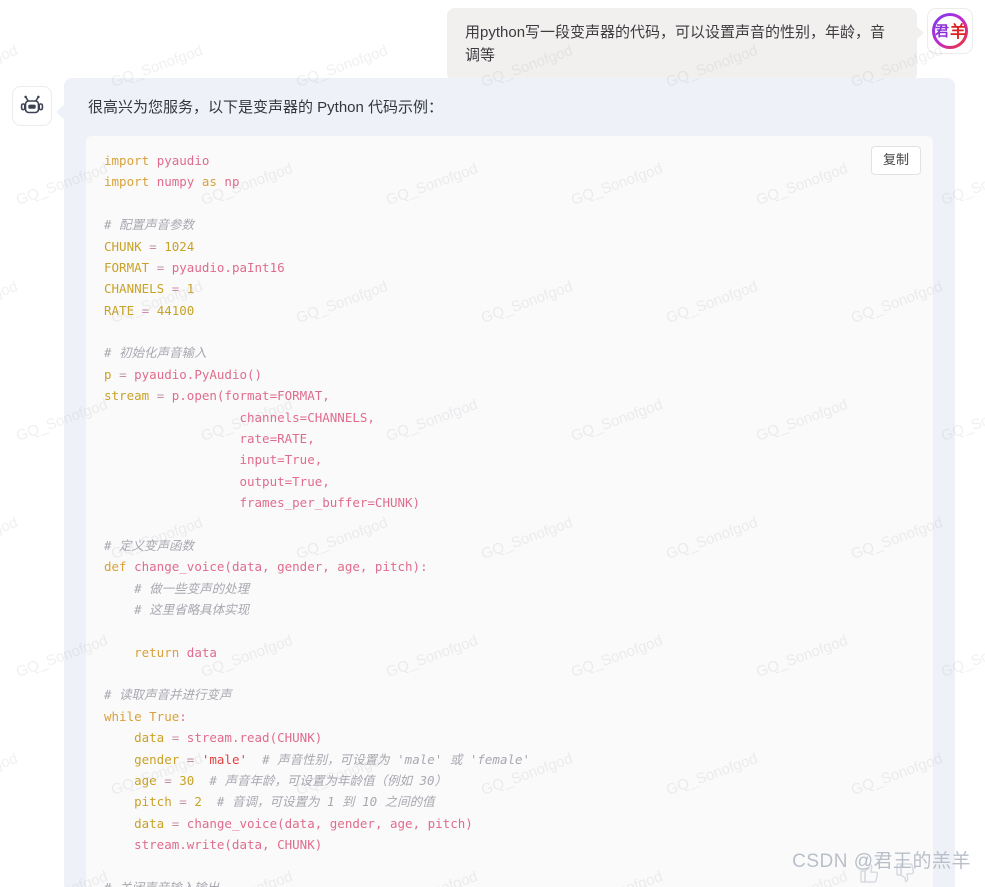 The height and width of the screenshot is (887, 985). I want to click on copy-code-button: 复制, so click(895, 160).